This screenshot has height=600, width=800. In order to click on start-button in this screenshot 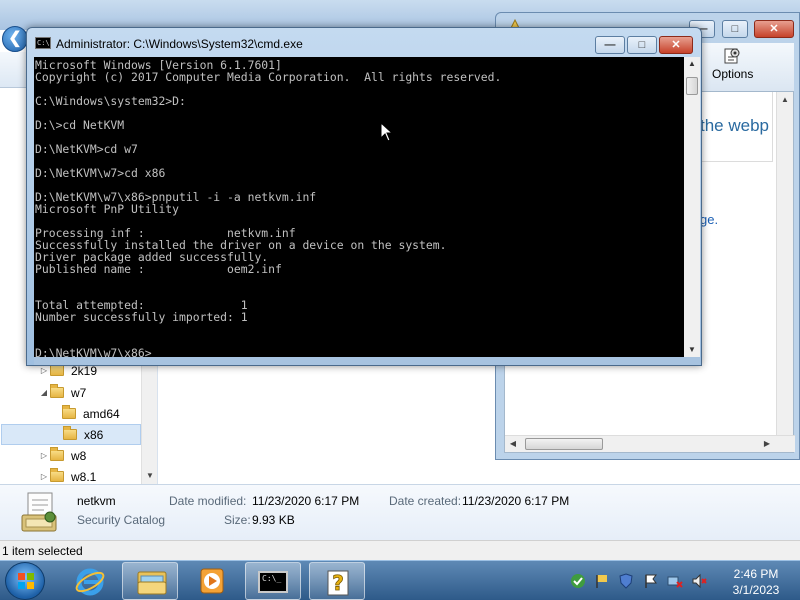, I will do `click(25, 581)`.